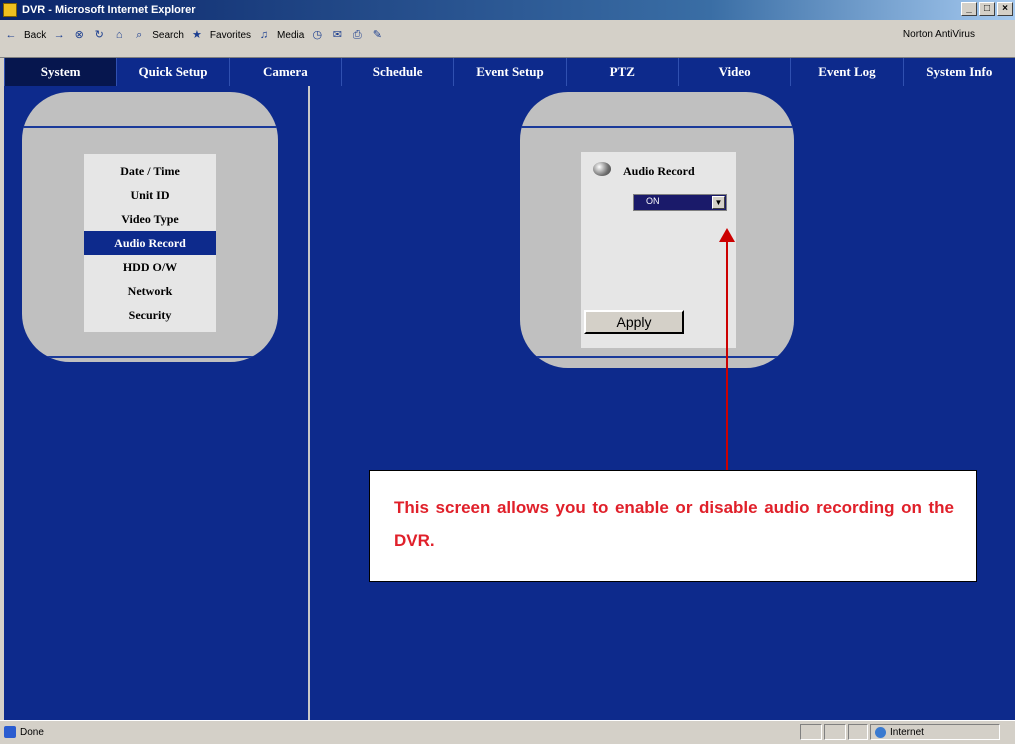 The image size is (1015, 744). Describe the element at coordinates (230, 35) in the screenshot. I see `favorites-button: Favorites` at that location.